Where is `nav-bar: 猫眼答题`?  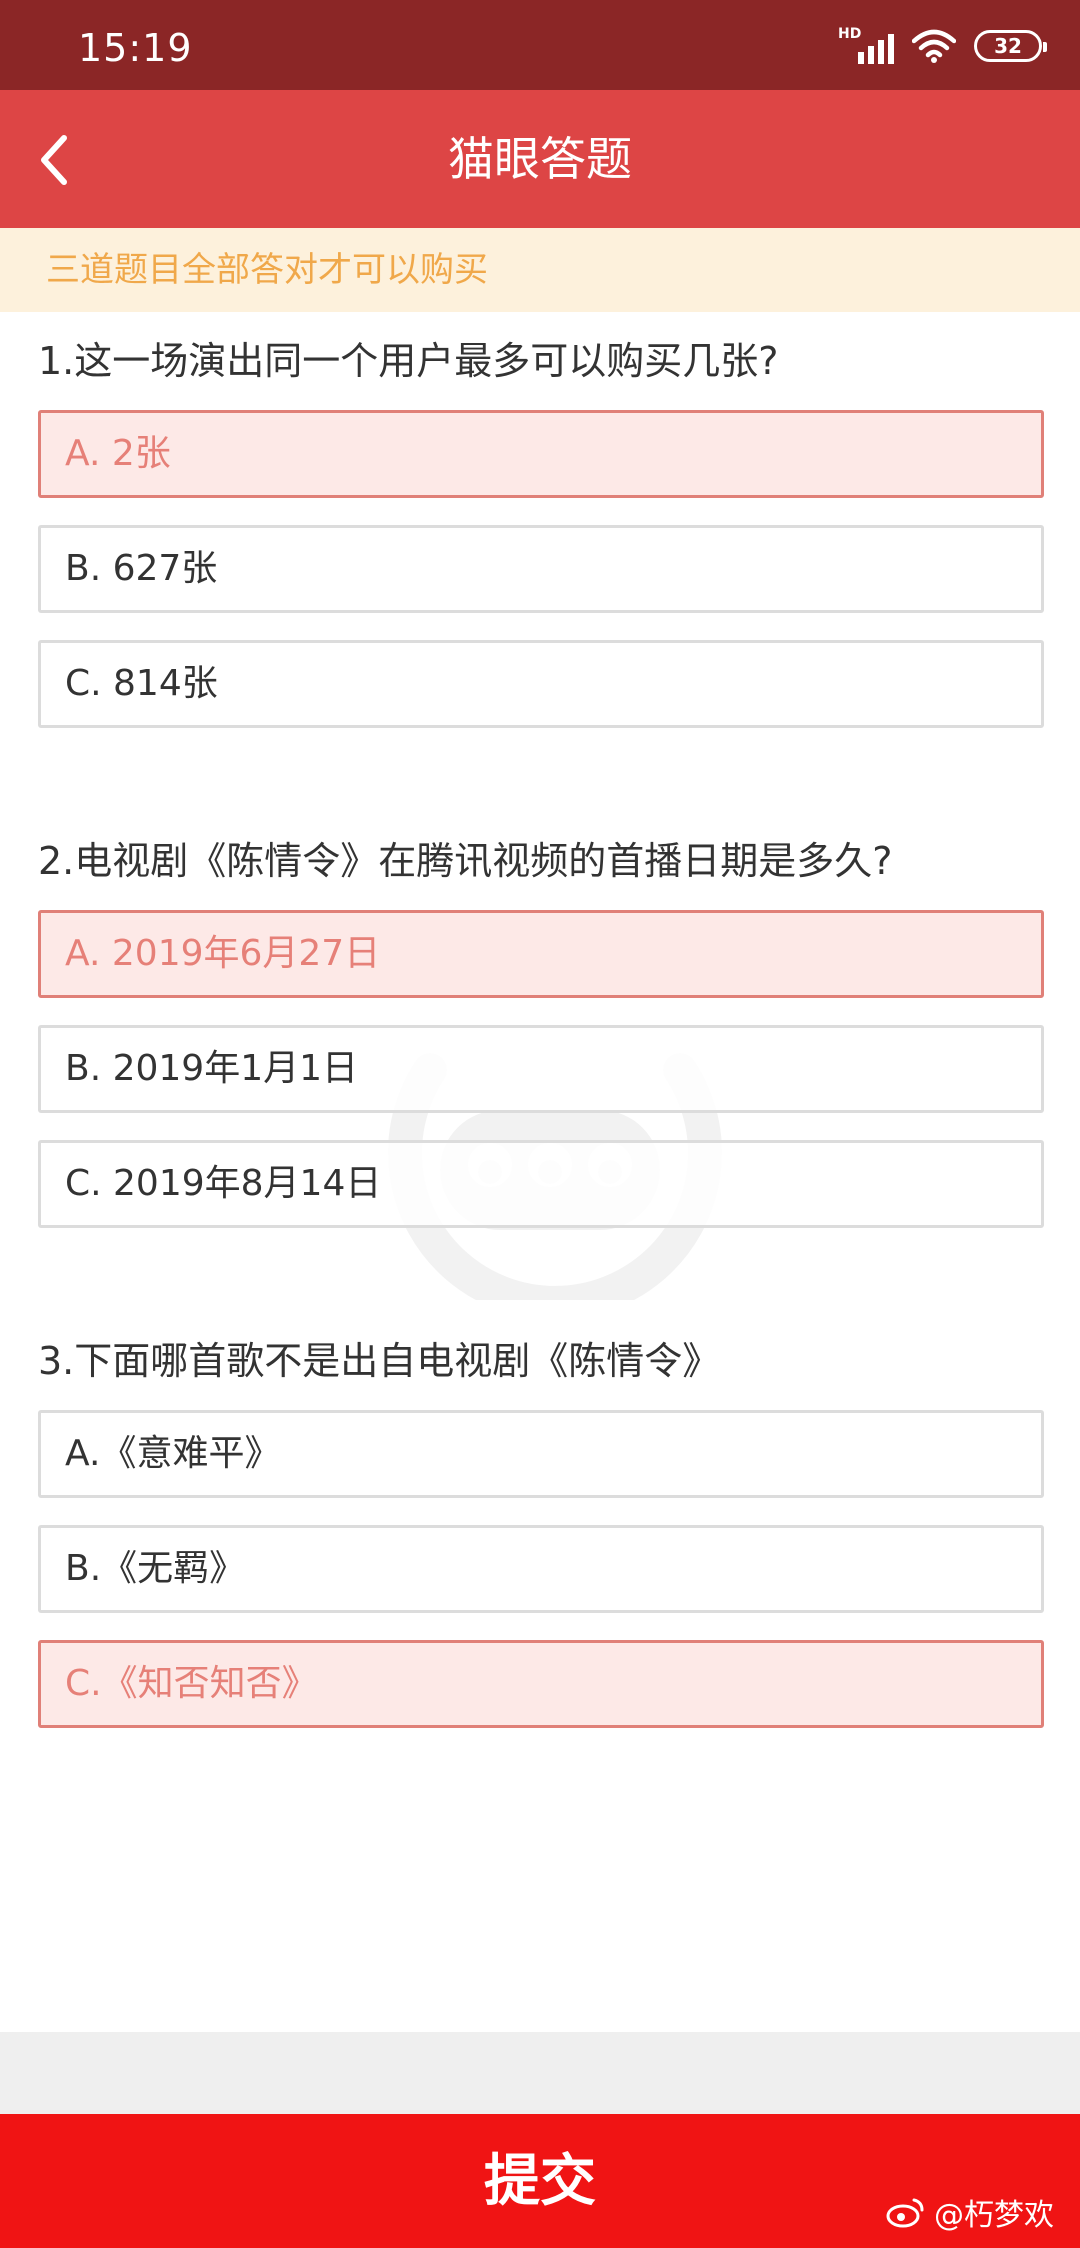 nav-bar: 猫眼答题 is located at coordinates (540, 159).